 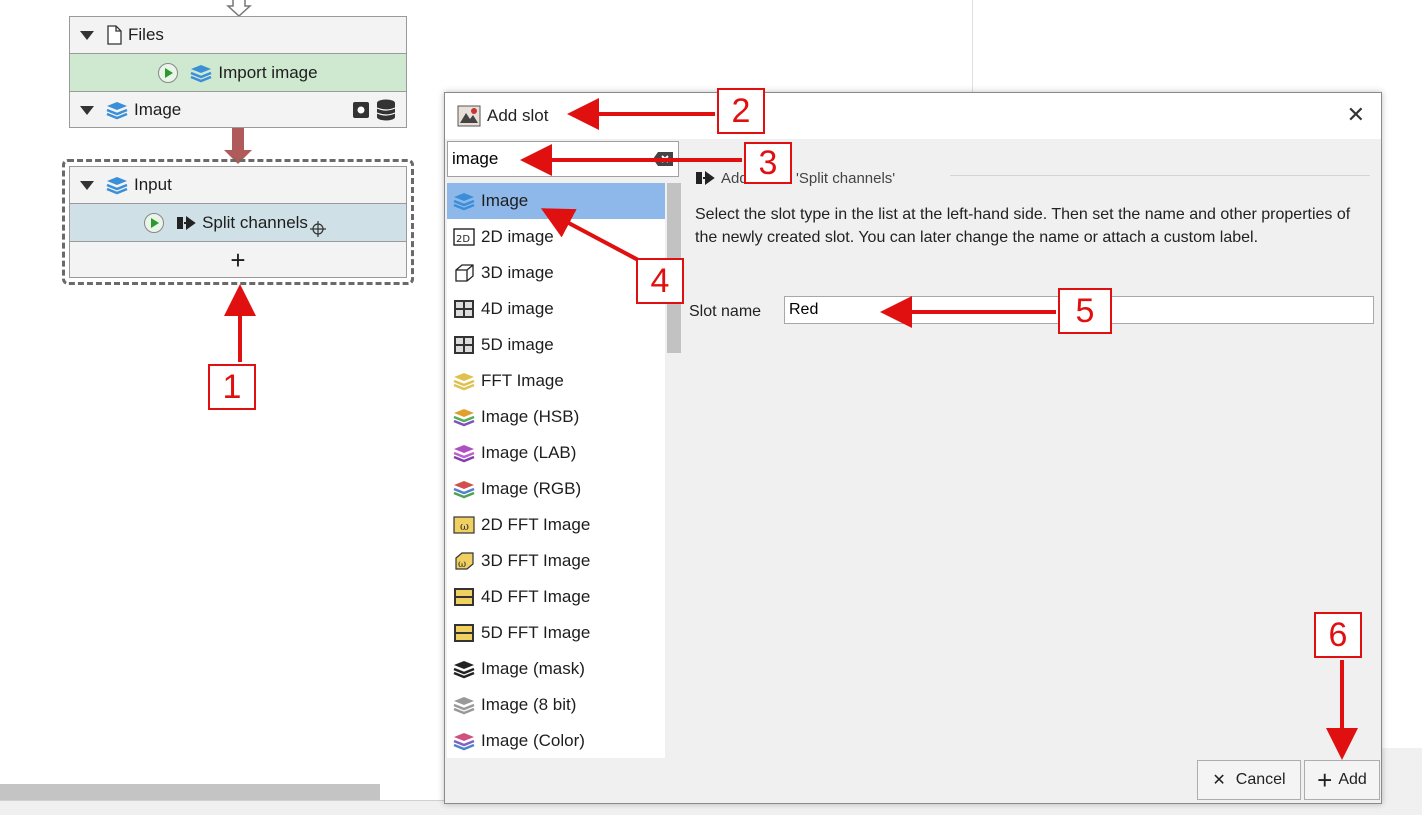 I want to click on slot-type-item: Image (Color), so click(x=556, y=740).